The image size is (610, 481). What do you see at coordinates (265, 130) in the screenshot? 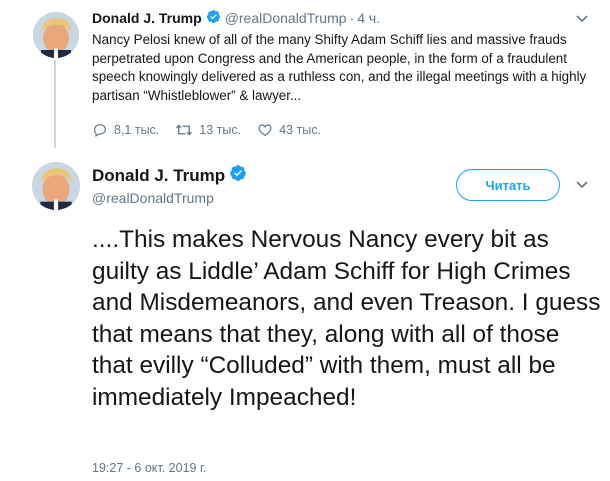
I see `heart-icon` at bounding box center [265, 130].